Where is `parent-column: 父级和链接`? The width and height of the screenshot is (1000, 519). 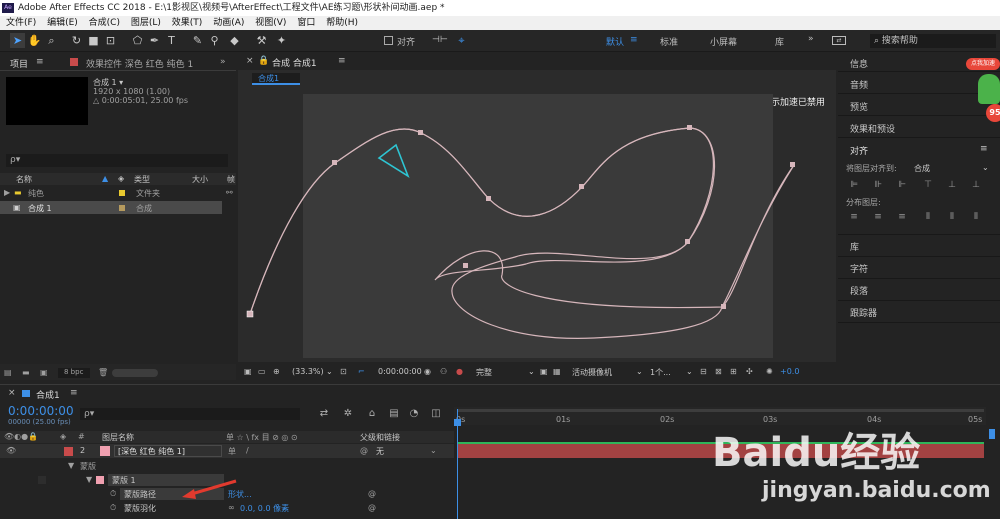
parent-column: 父级和链接 is located at coordinates (380, 437).